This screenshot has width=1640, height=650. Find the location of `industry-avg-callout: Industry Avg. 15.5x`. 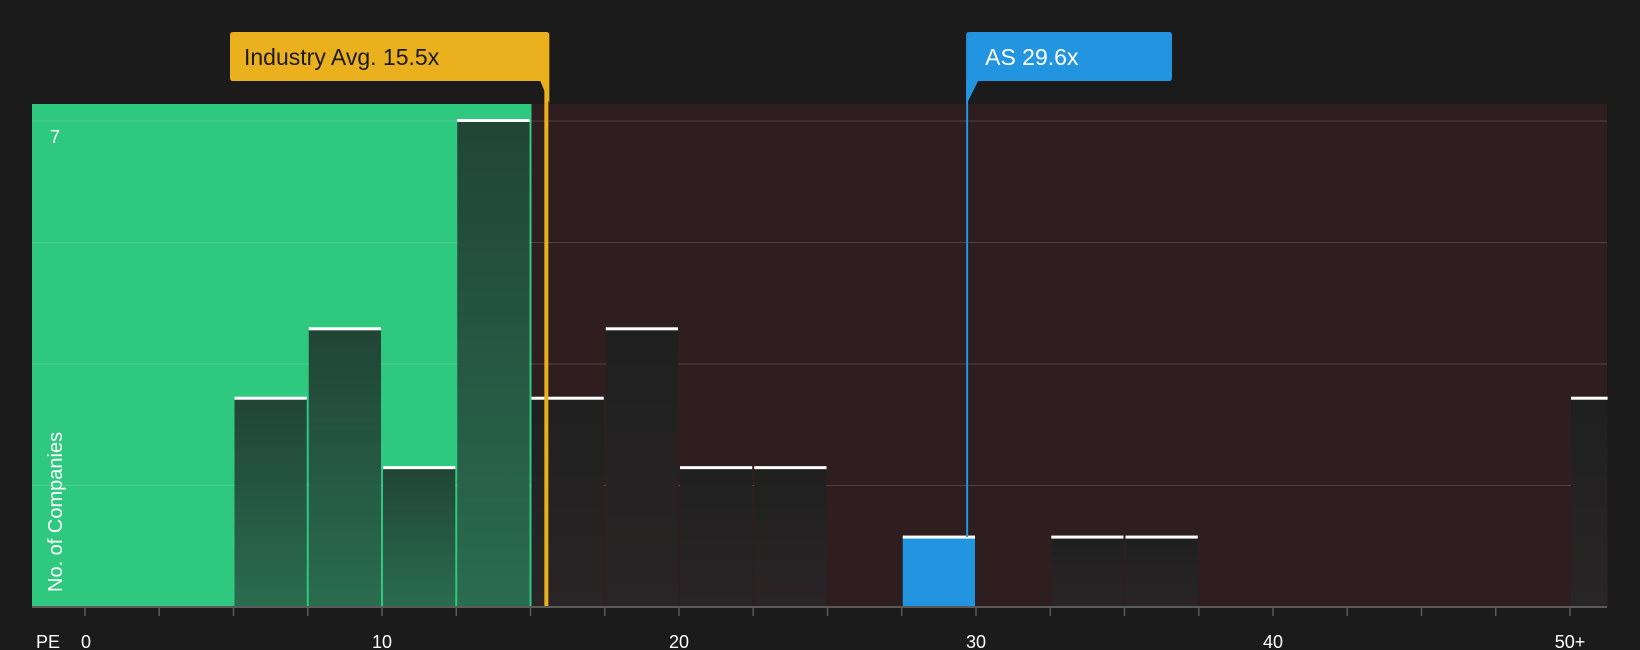

industry-avg-callout: Industry Avg. 15.5x is located at coordinates (390, 67).